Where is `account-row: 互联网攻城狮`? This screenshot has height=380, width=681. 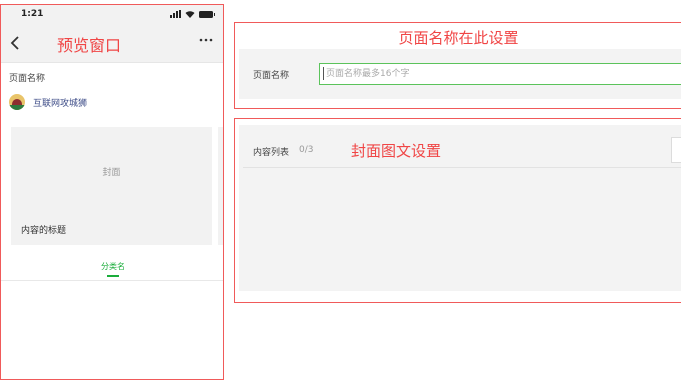
account-row: 互联网攻城狮 is located at coordinates (48, 102).